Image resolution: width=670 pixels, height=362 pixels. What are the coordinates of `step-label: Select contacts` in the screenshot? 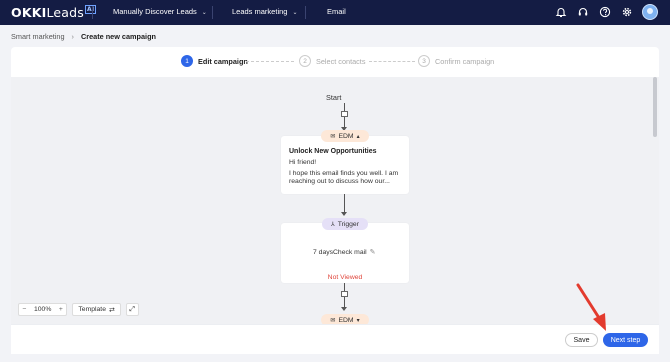 It's located at (341, 61).